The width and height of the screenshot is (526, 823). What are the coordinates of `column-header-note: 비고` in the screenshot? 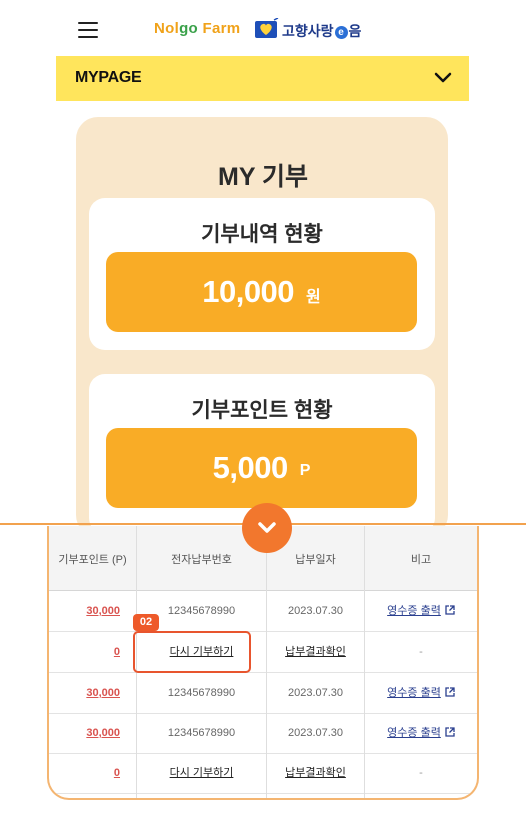 It's located at (421, 560).